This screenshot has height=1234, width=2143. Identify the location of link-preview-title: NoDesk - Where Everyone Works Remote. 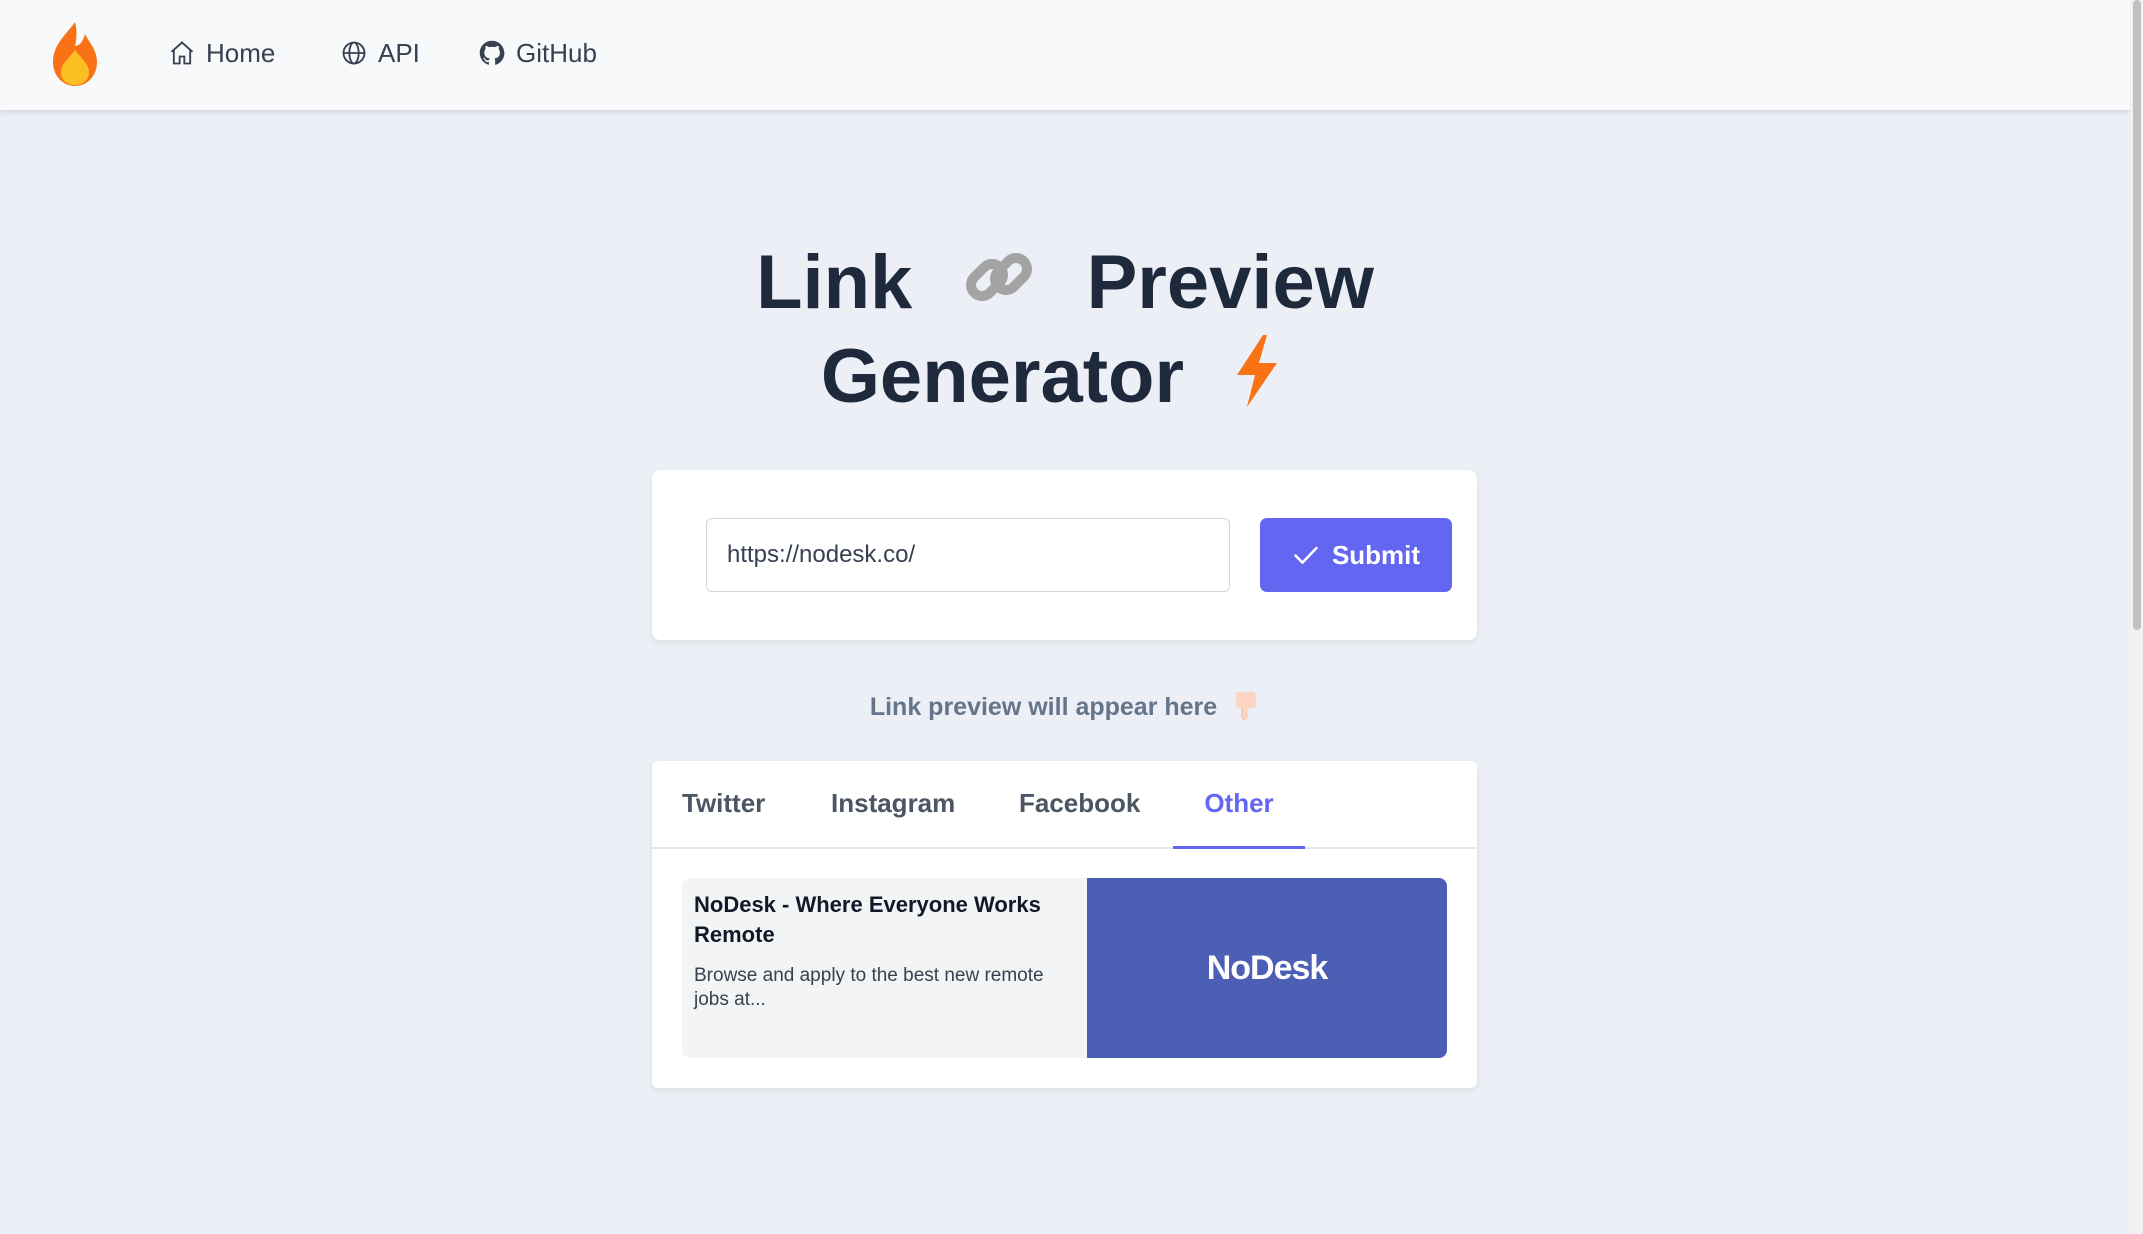
(867, 919).